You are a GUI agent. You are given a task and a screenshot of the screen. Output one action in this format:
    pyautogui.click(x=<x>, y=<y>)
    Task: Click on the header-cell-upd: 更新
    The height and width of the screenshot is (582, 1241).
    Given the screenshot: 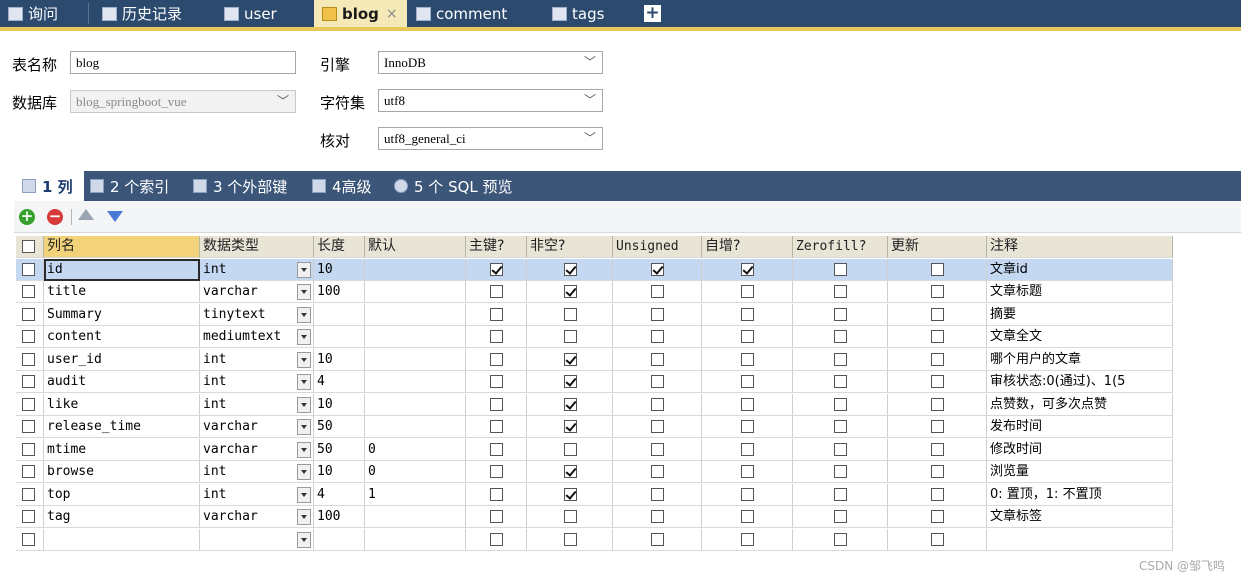 What is the action you would take?
    pyautogui.click(x=937, y=247)
    